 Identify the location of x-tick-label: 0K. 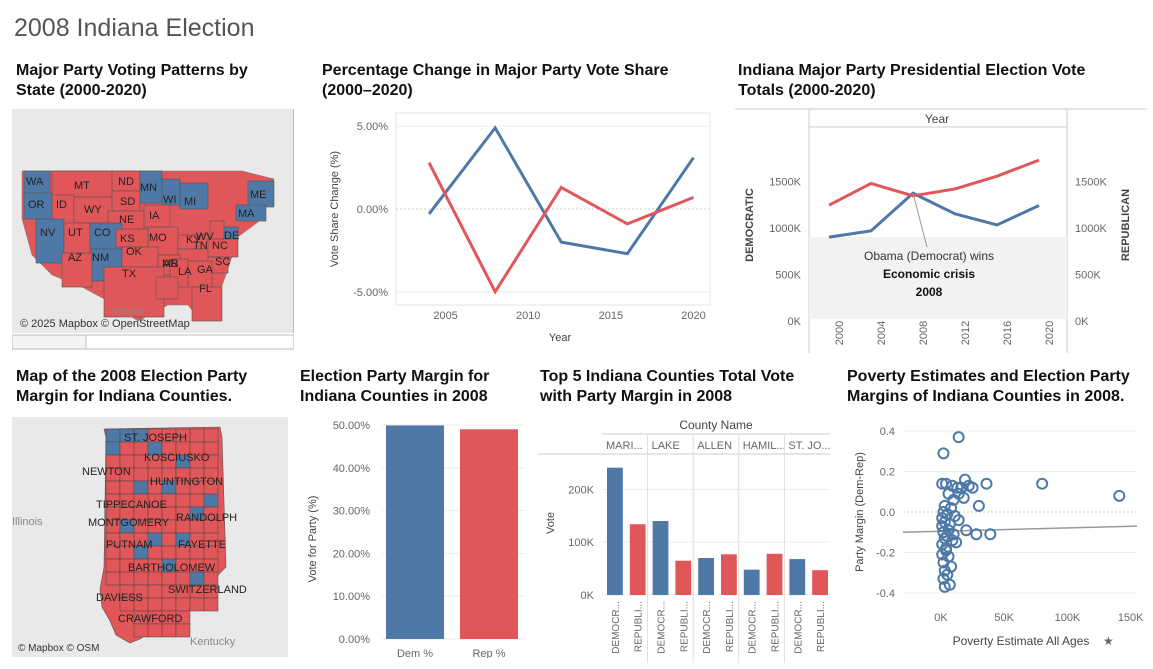
(941, 618).